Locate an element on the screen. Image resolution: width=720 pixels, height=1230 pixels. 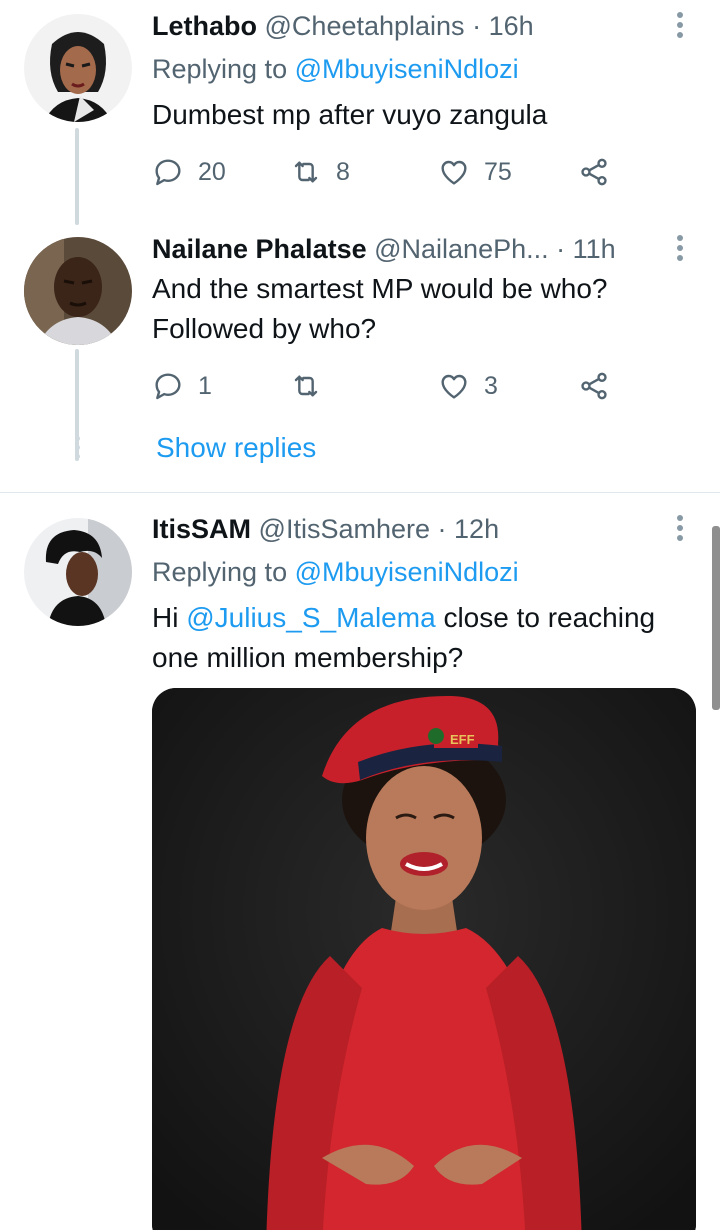
handle: @Cheetahplains is located at coordinates (365, 26).